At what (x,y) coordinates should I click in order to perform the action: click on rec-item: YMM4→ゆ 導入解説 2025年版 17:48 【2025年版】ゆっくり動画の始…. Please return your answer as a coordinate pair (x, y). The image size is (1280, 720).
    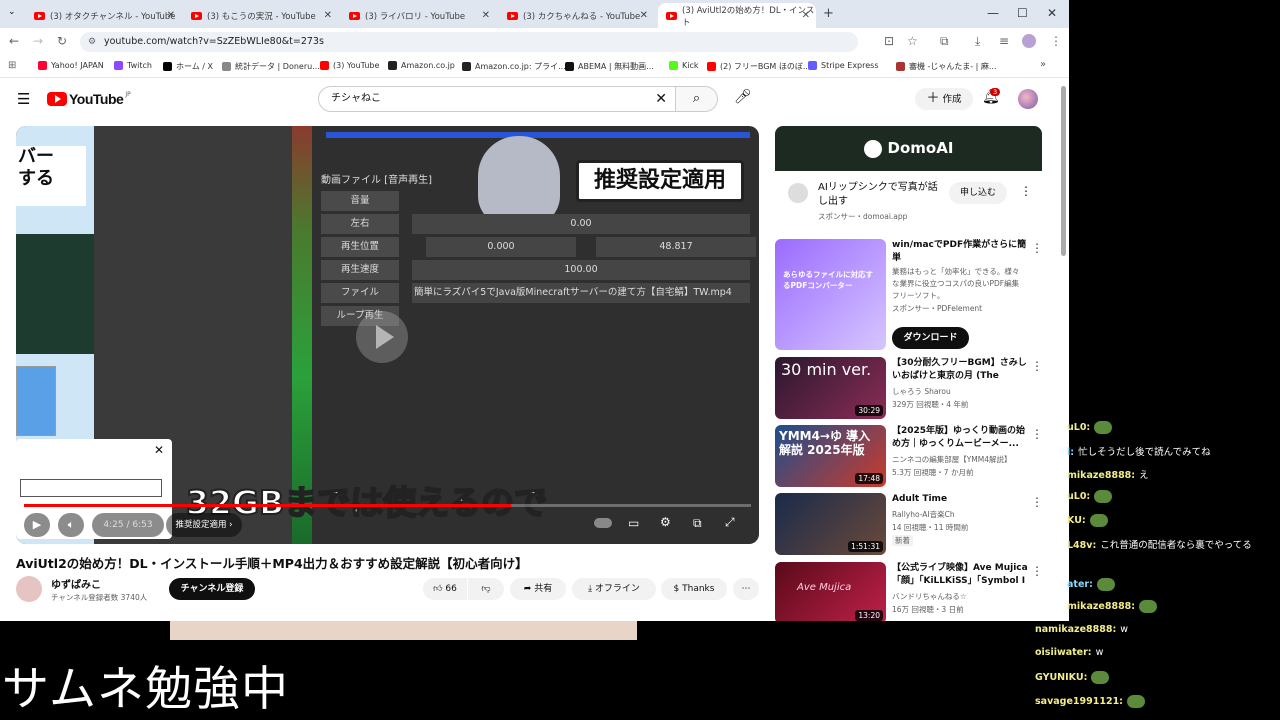
    Looking at the image, I should click on (910, 457).